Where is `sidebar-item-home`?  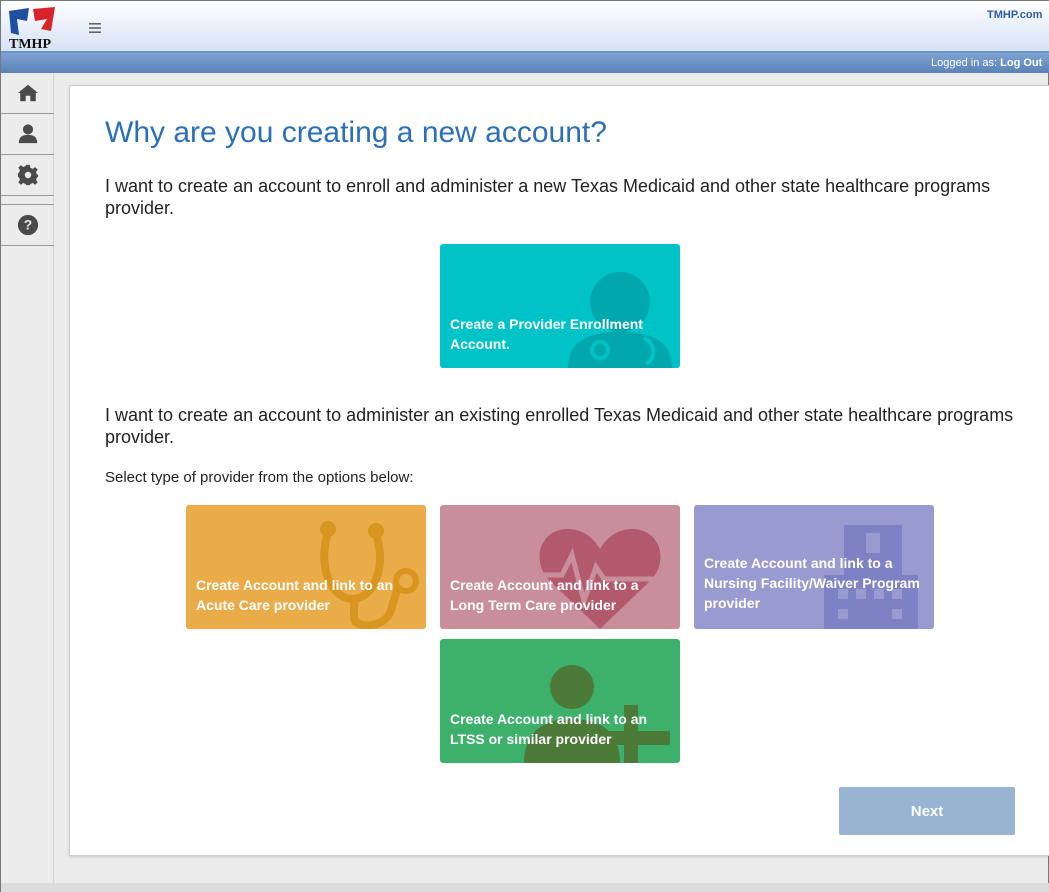
sidebar-item-home is located at coordinates (27, 93).